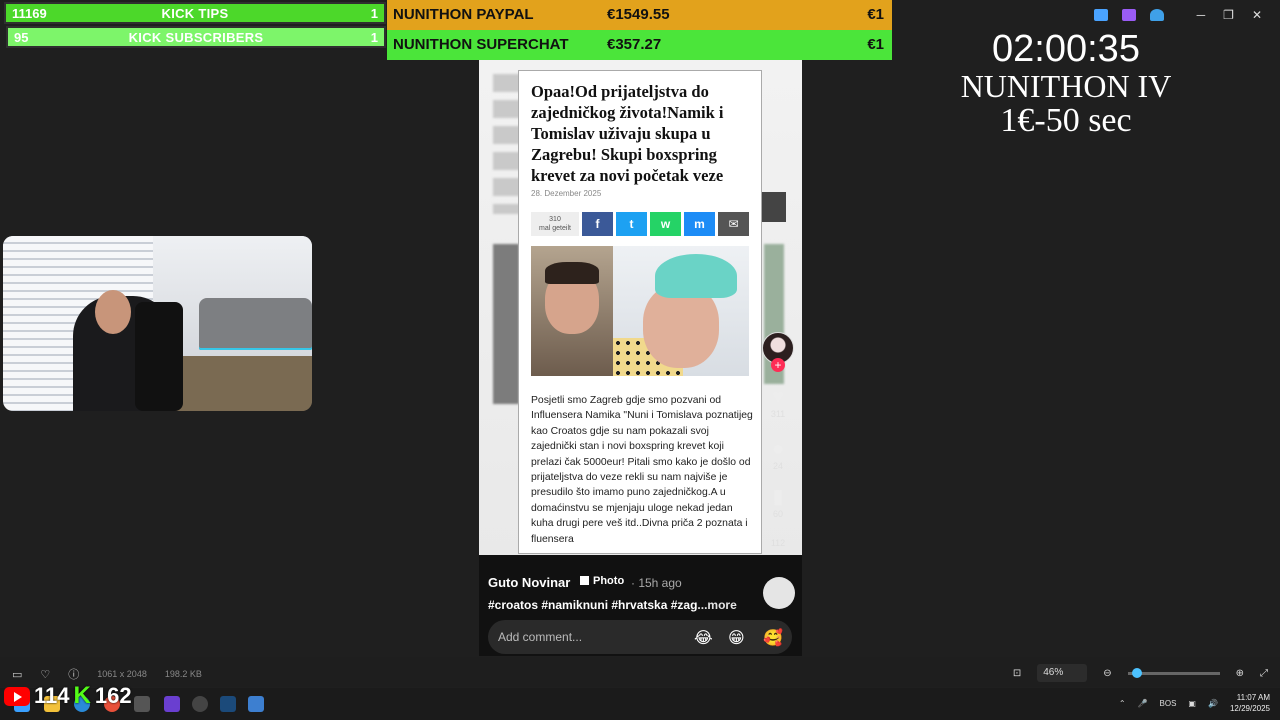 The height and width of the screenshot is (720, 1280). I want to click on timer-event: NUNITHON IV, so click(1066, 86).